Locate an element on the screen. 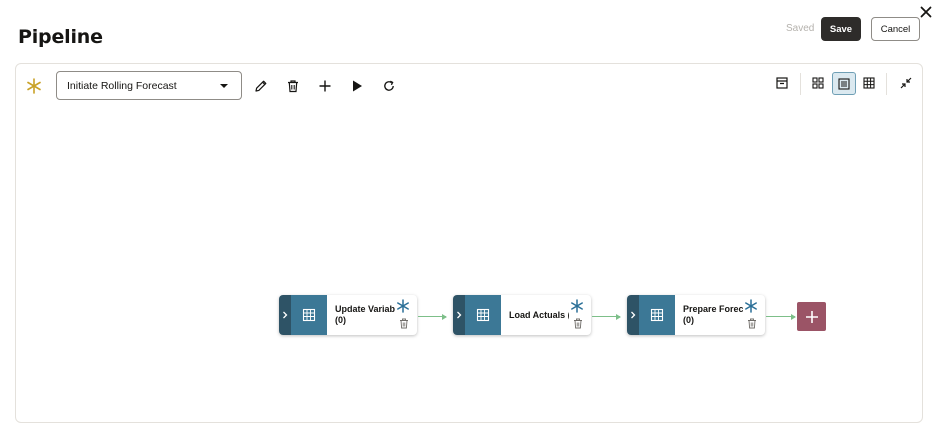  page-title: Pipeline is located at coordinates (60, 37).